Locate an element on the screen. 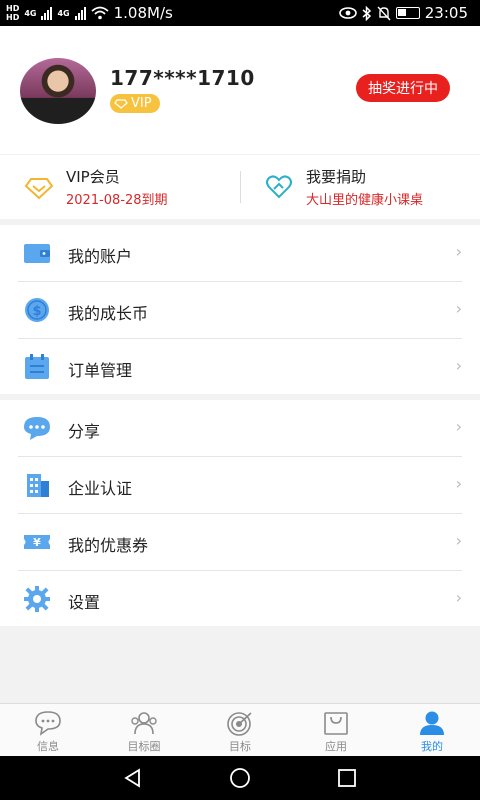  bluetooth-icon is located at coordinates (366, 13).